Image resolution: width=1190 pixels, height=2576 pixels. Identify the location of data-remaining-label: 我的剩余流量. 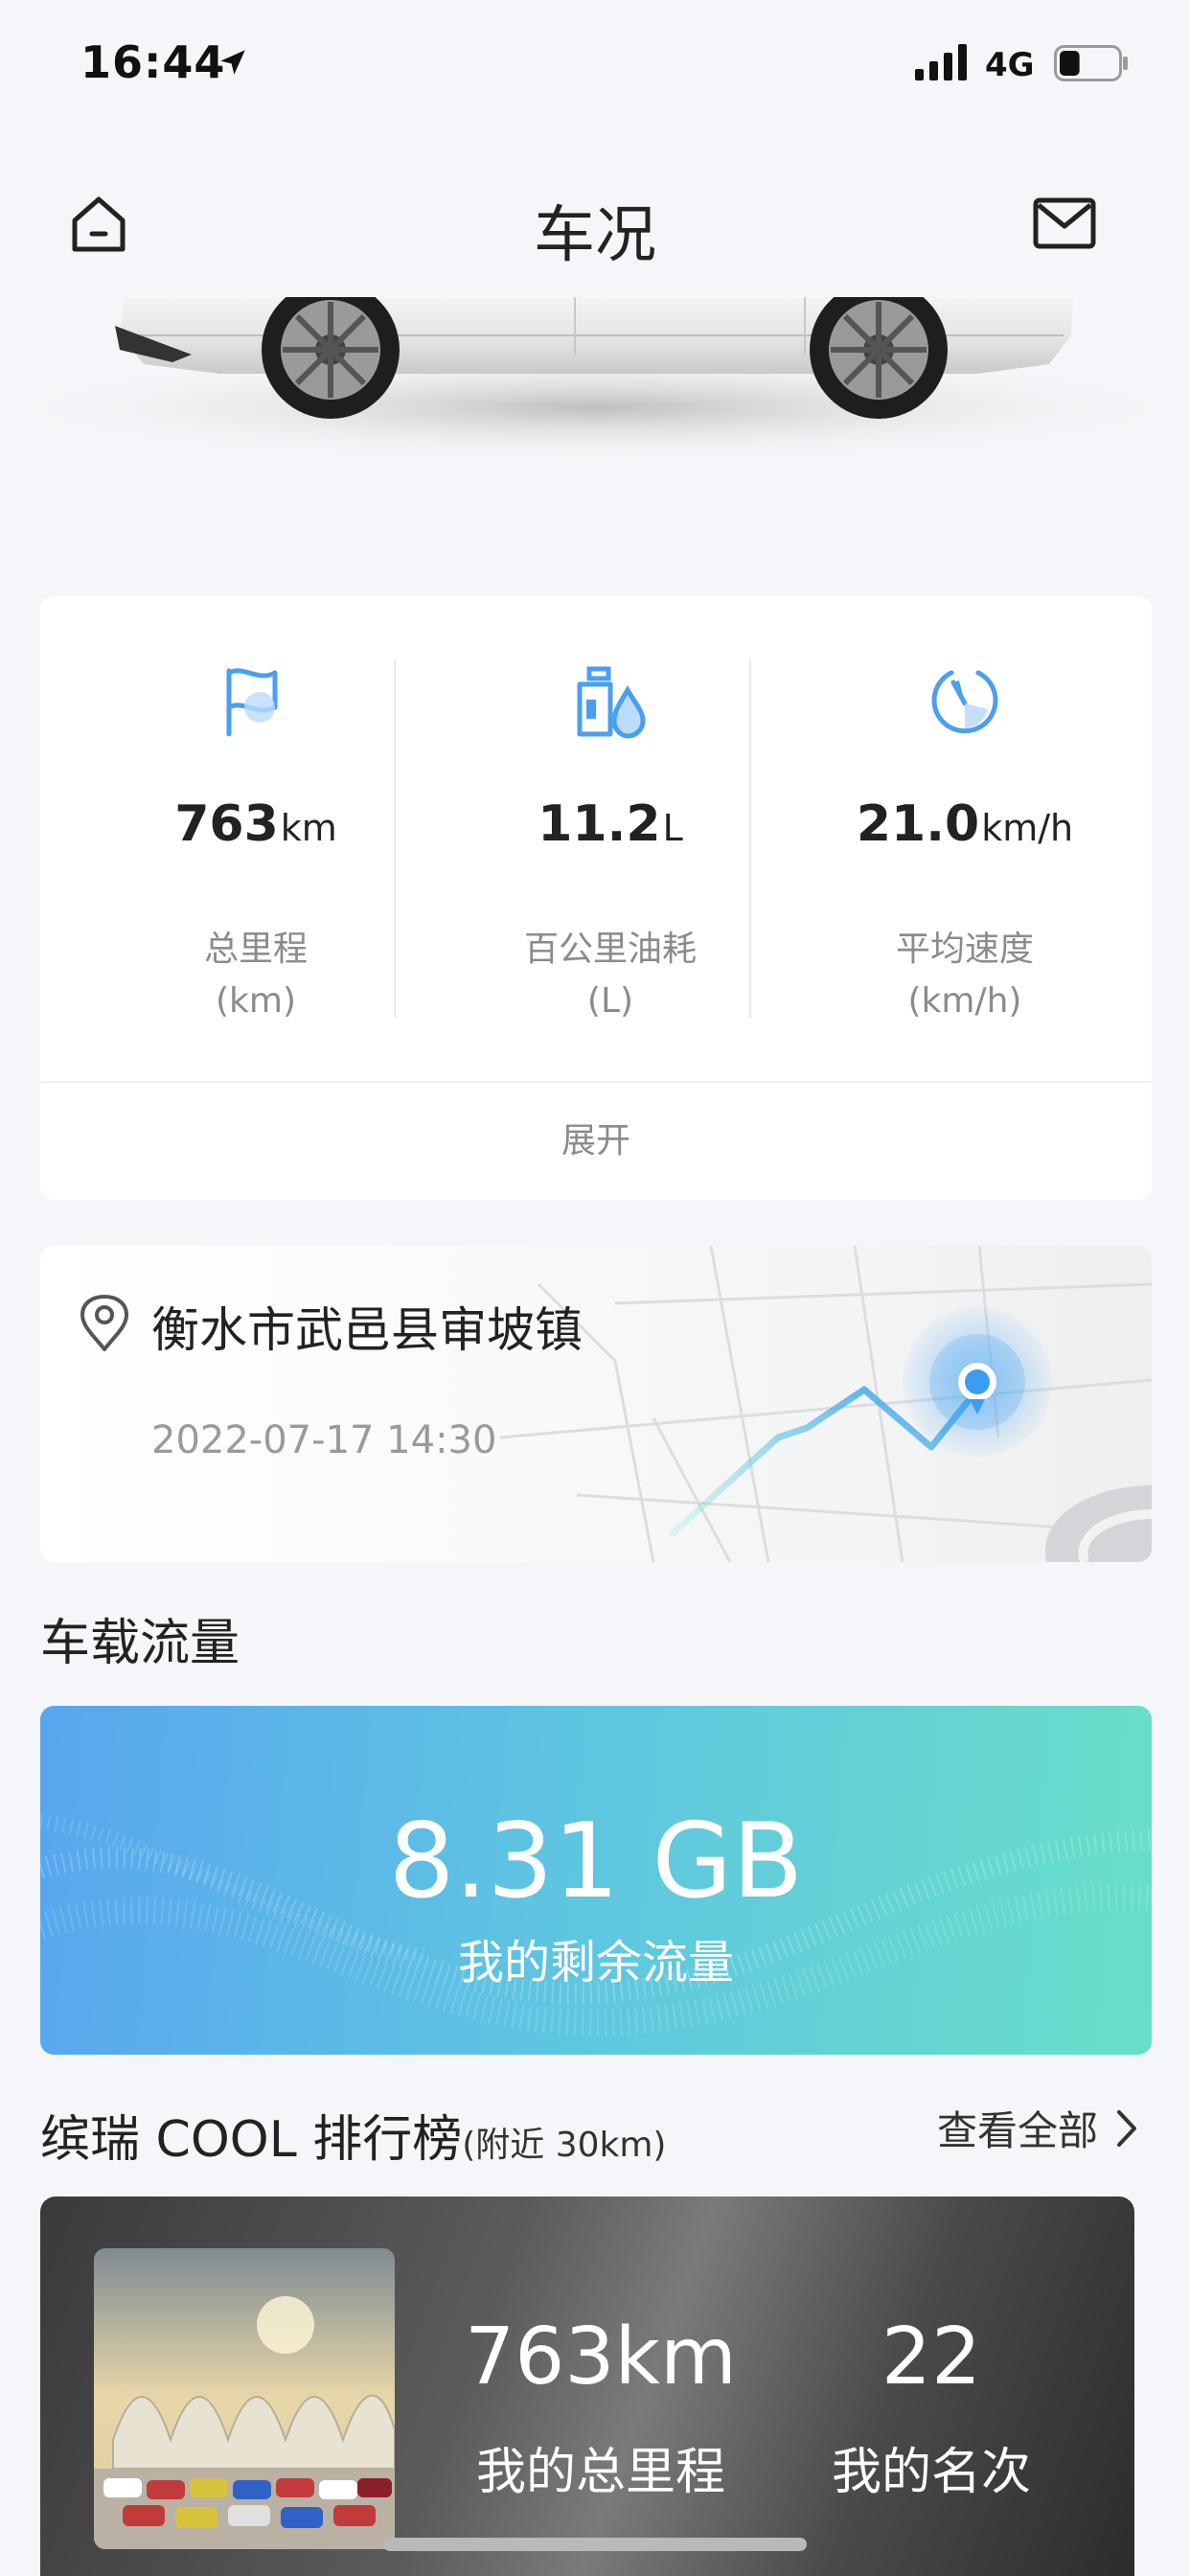
(595, 1963).